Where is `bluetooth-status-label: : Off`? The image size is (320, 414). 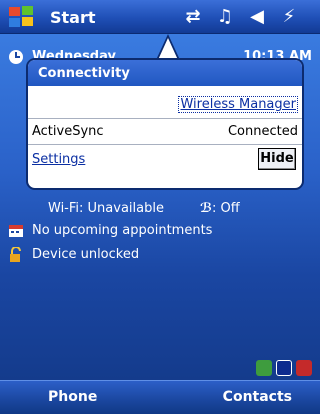 bluetooth-status-label: : Off is located at coordinates (226, 208).